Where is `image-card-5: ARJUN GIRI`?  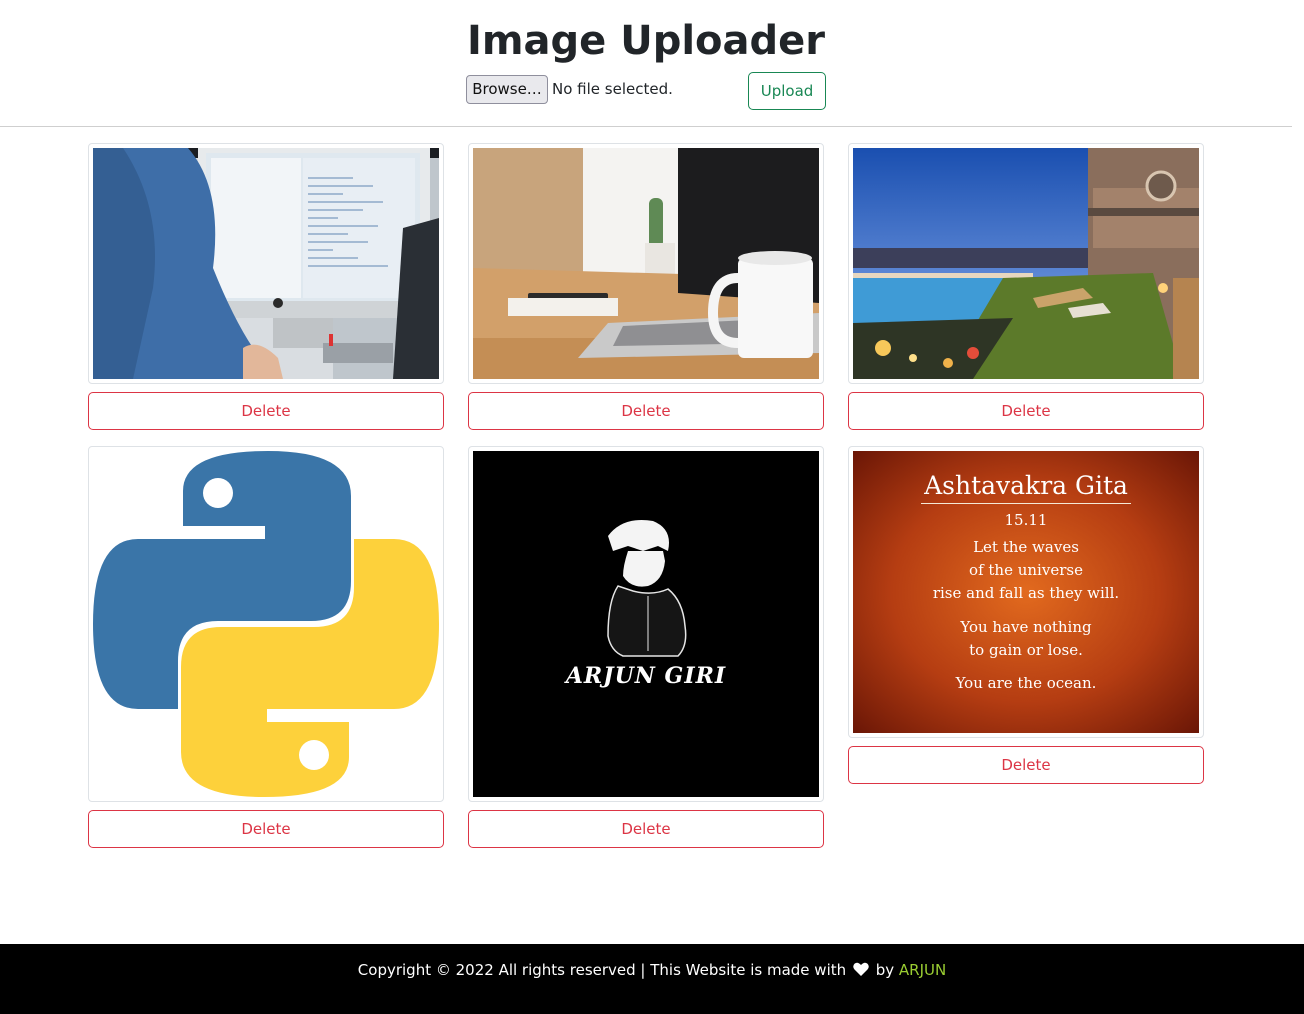 image-card-5: ARJUN GIRI is located at coordinates (646, 624).